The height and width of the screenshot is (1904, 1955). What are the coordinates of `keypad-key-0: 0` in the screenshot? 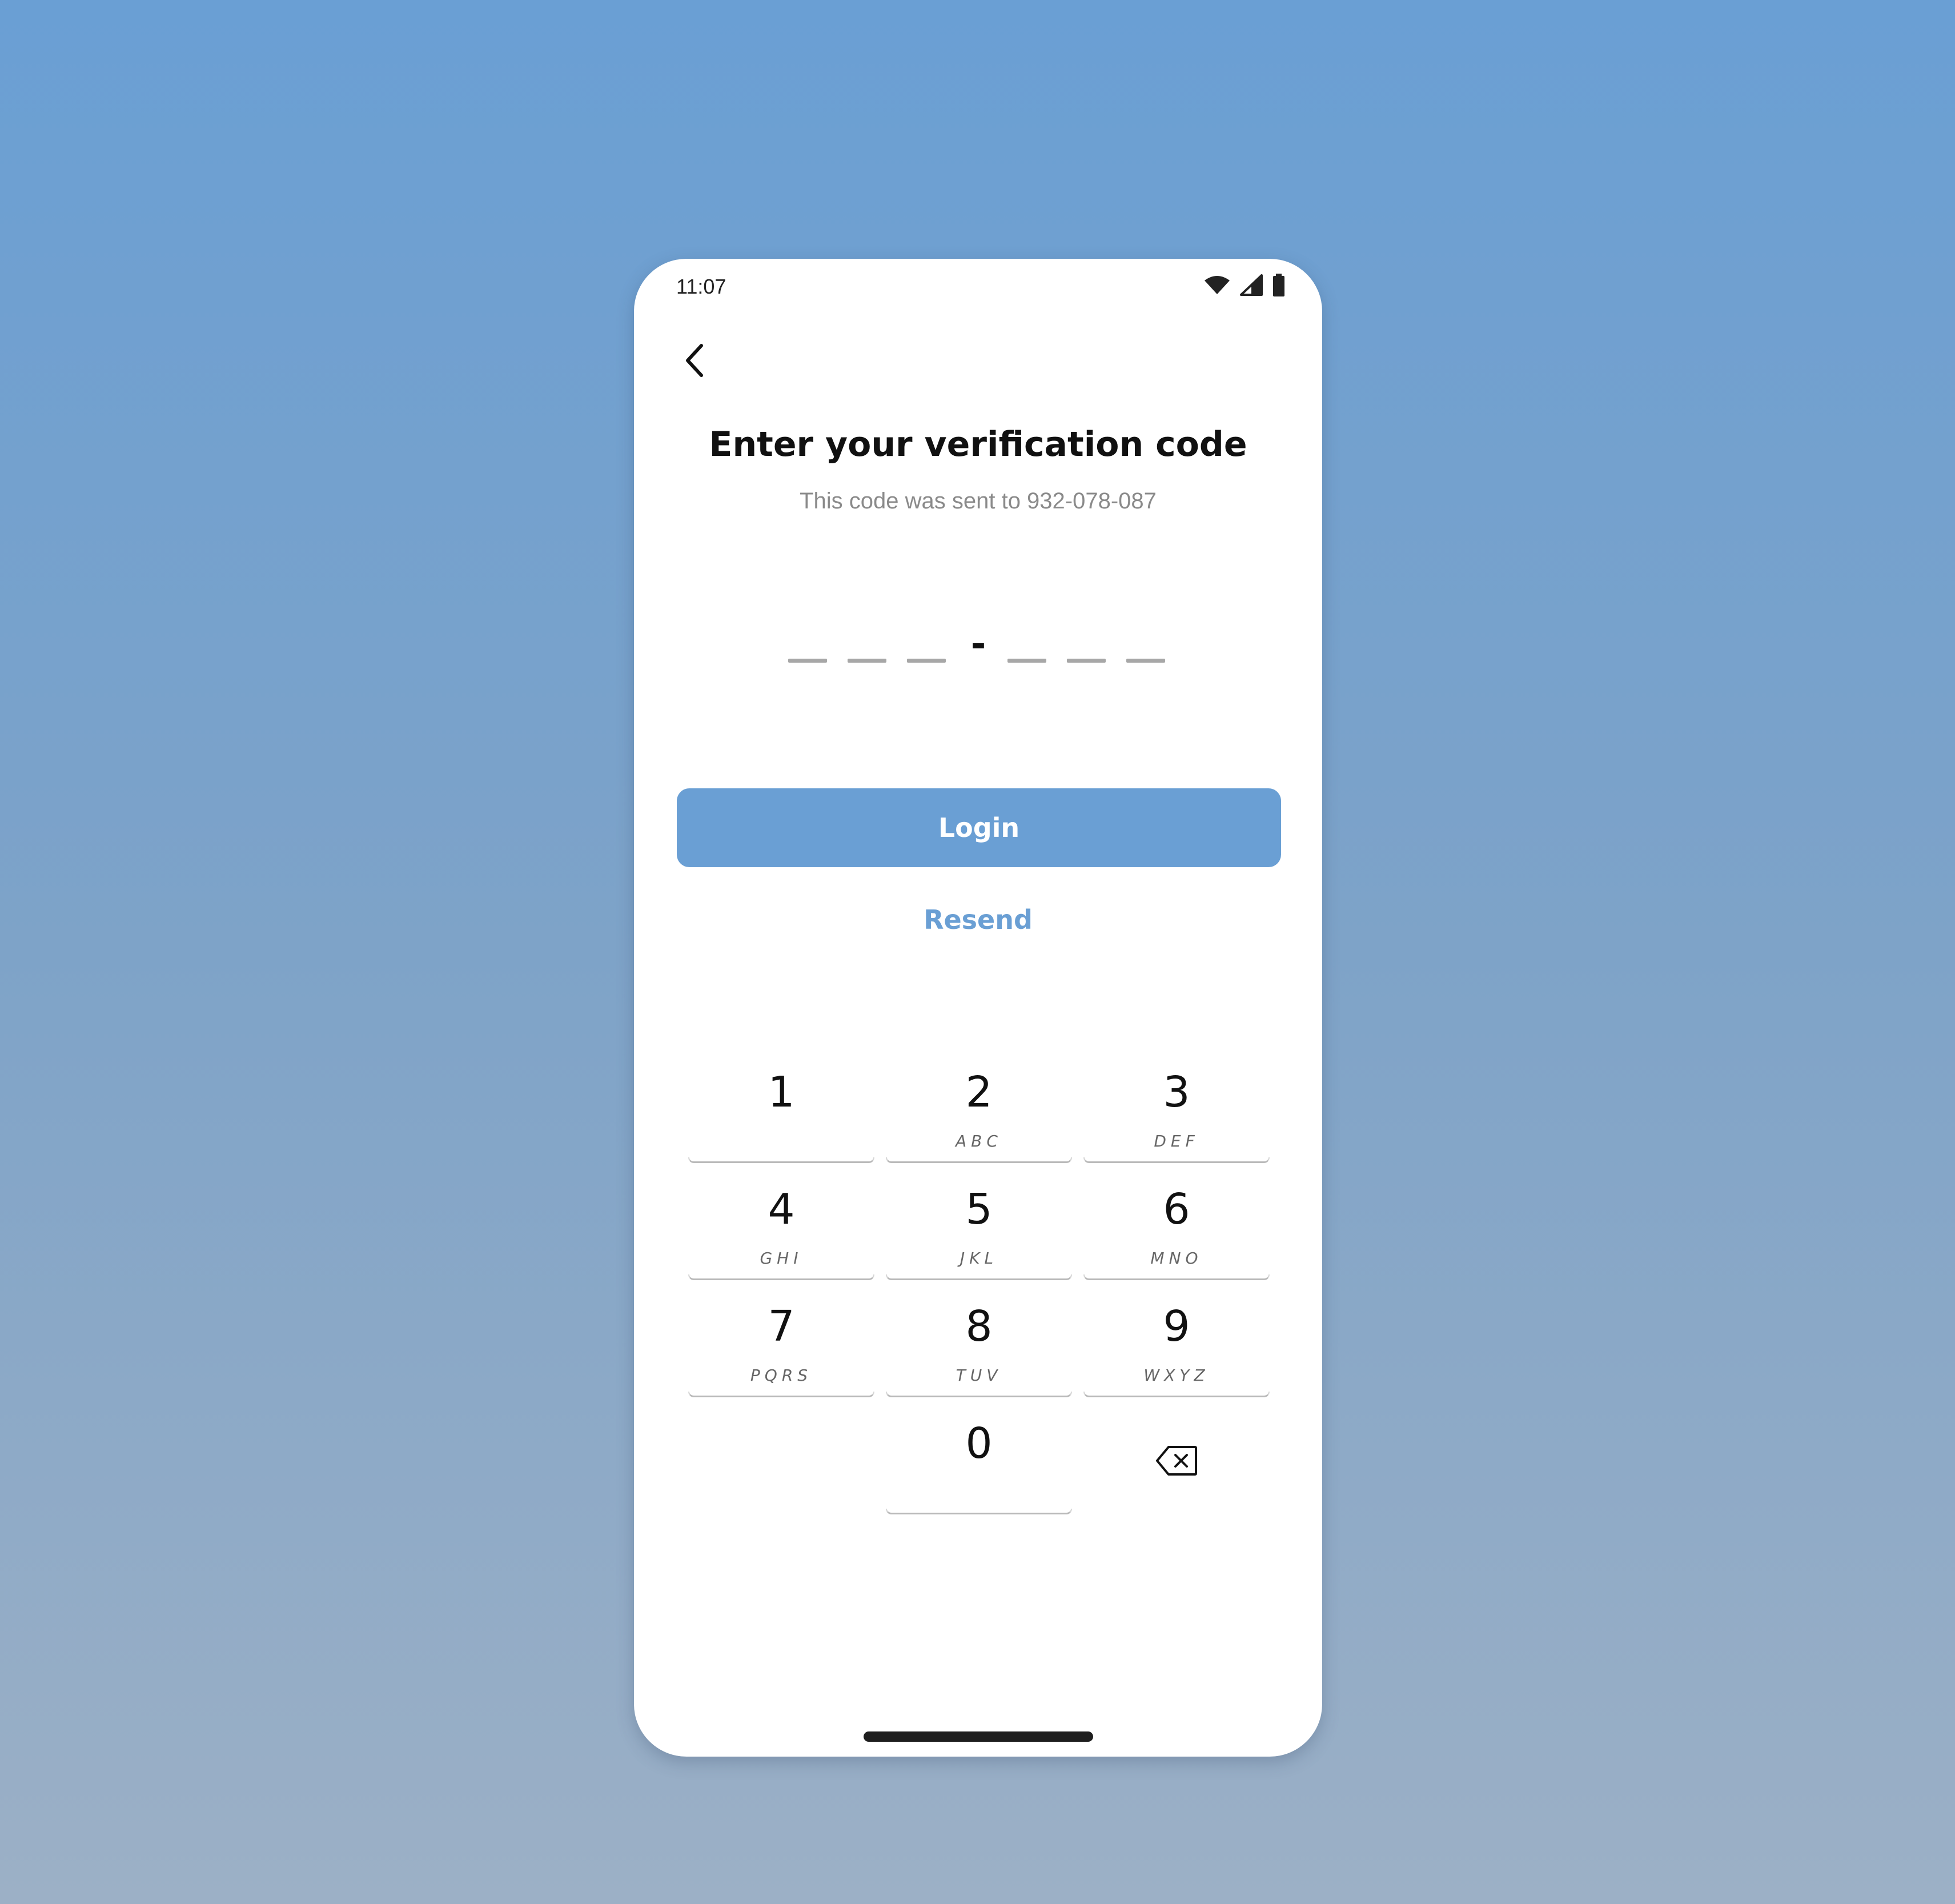 It's located at (979, 1462).